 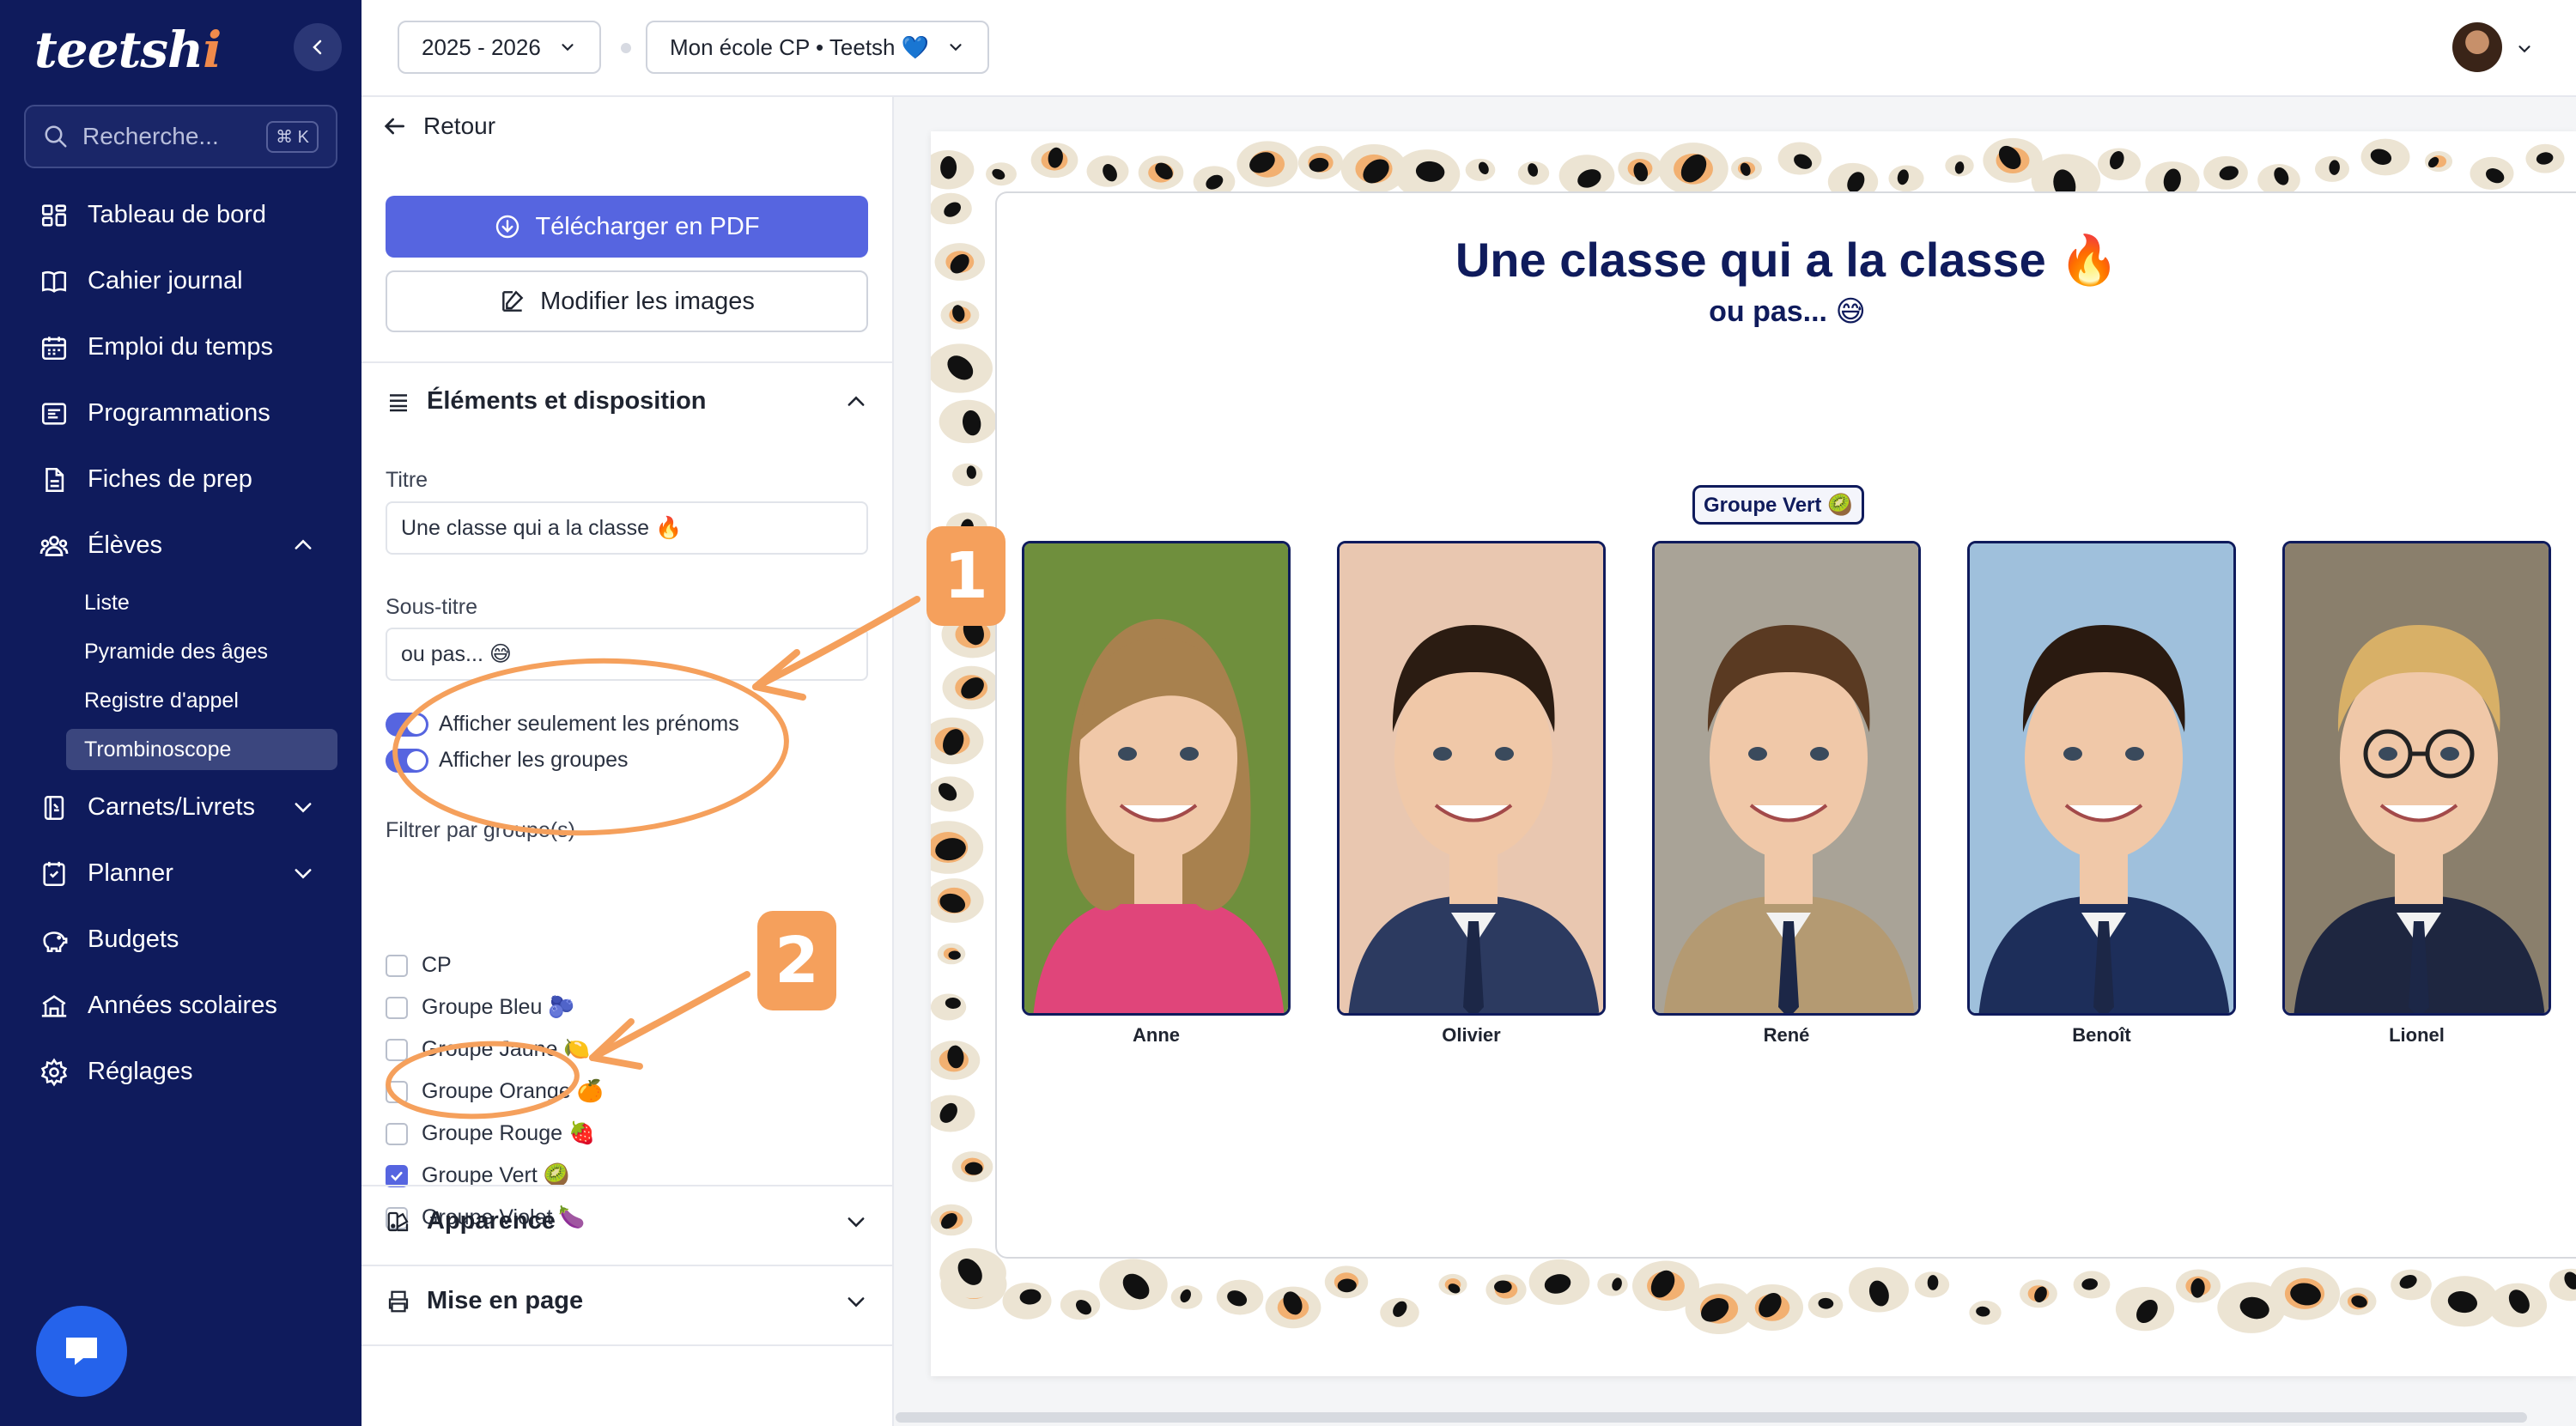 I want to click on download-pdf-button: Télécharger en PDF, so click(x=627, y=227).